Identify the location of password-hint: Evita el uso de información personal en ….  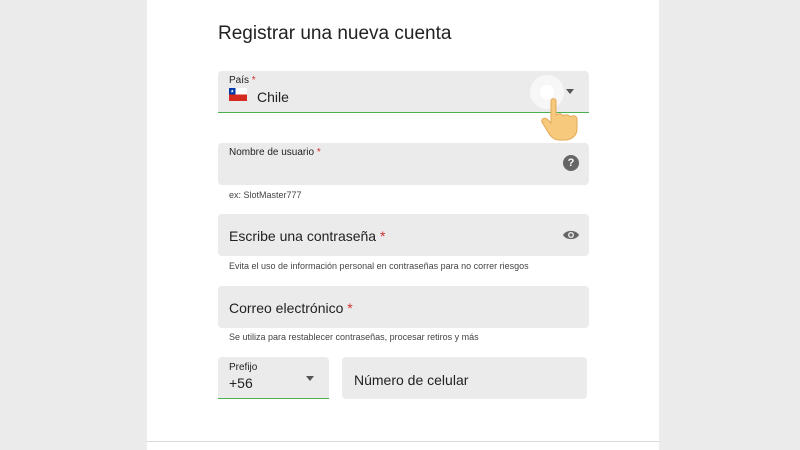
(379, 266).